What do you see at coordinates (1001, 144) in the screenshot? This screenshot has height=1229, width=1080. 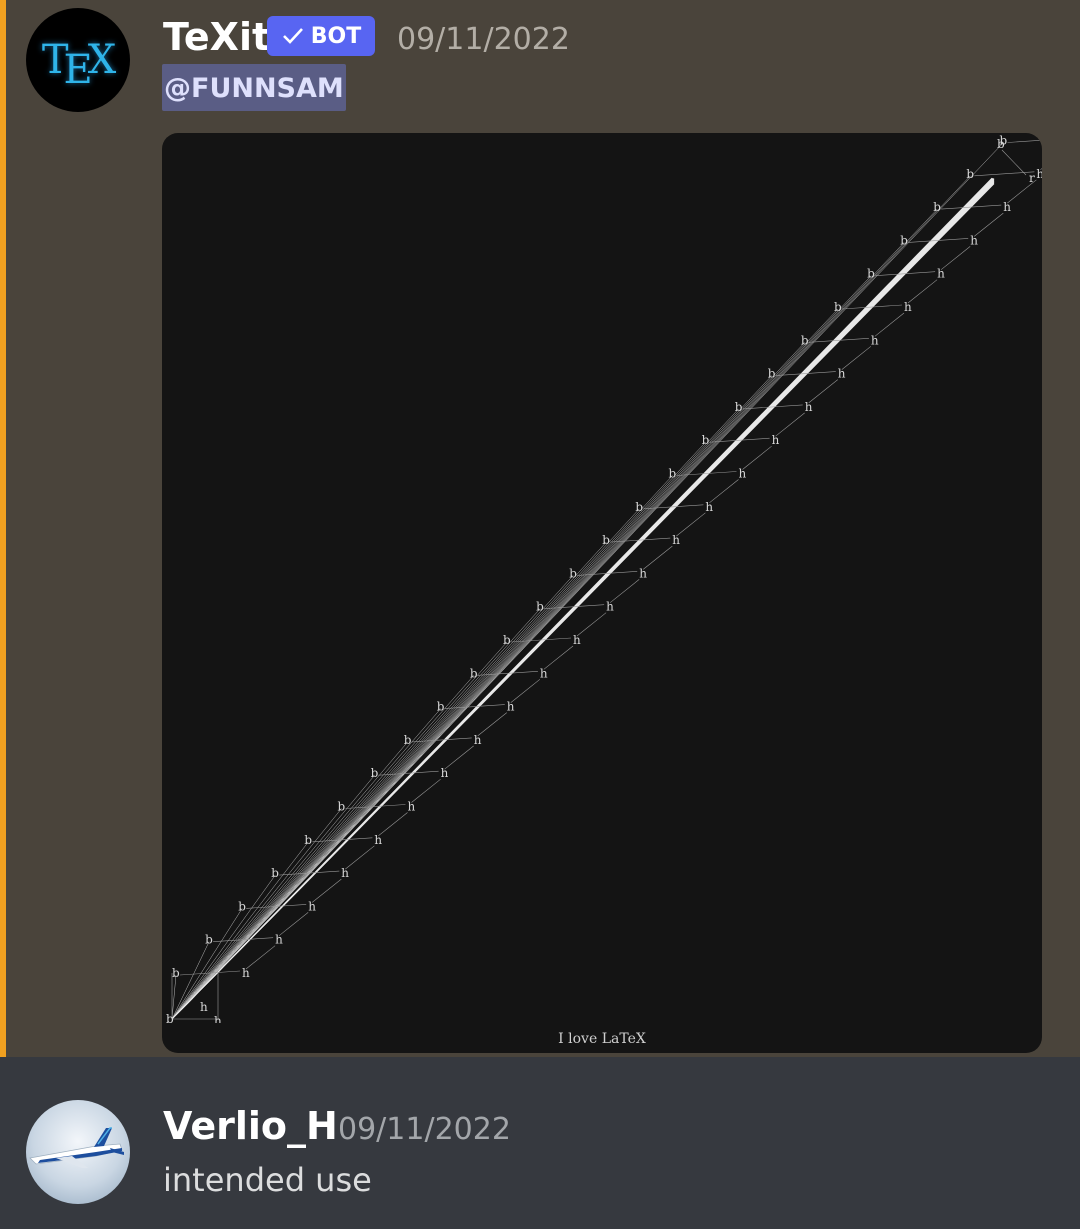 I see `top-node-label: b` at bounding box center [1001, 144].